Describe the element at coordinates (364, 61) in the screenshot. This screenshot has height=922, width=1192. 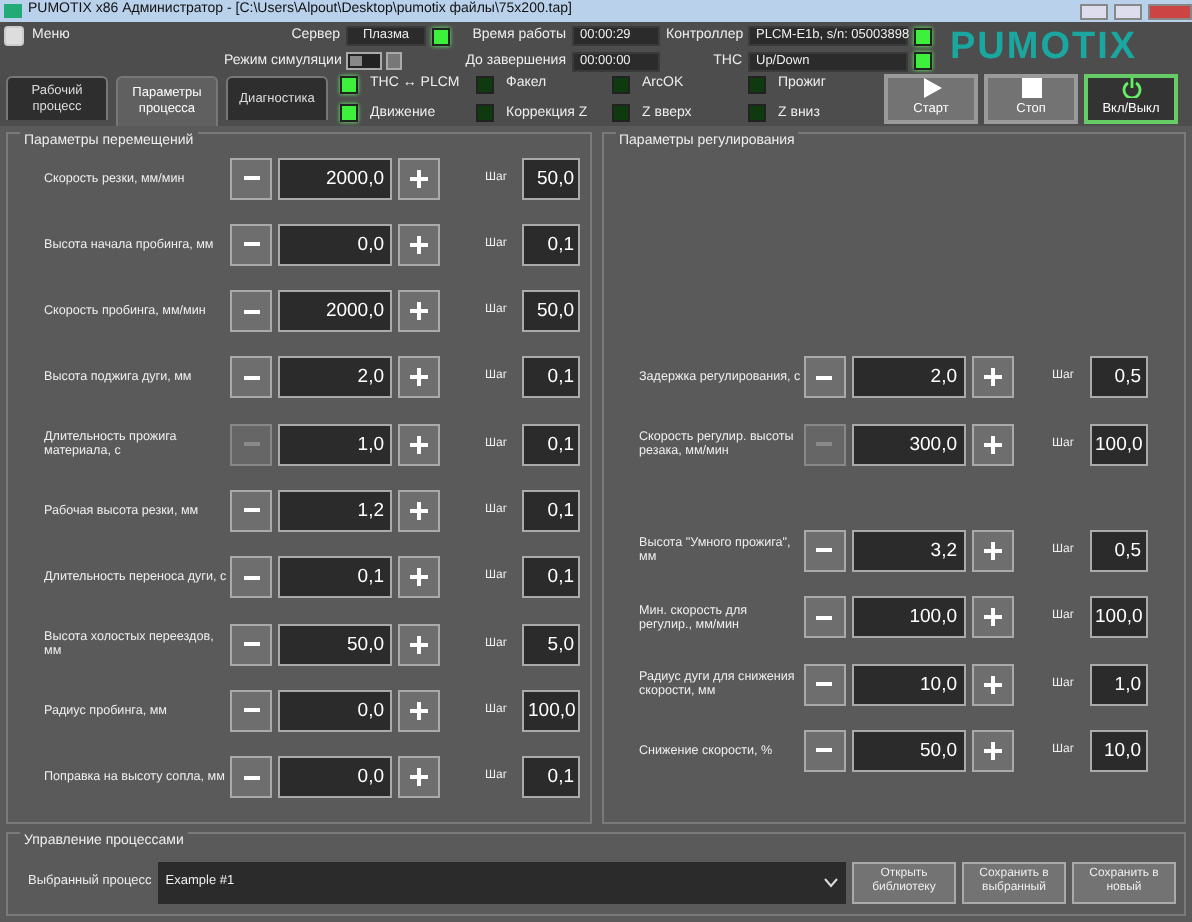
I see `toggle-switch` at that location.